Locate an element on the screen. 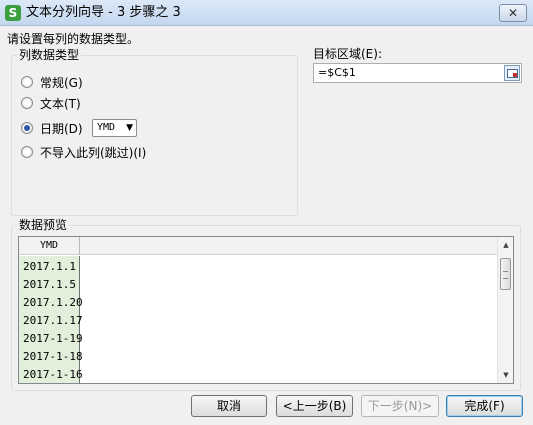 The image size is (533, 425). target-area-input: =$C$1 is located at coordinates (417, 73).